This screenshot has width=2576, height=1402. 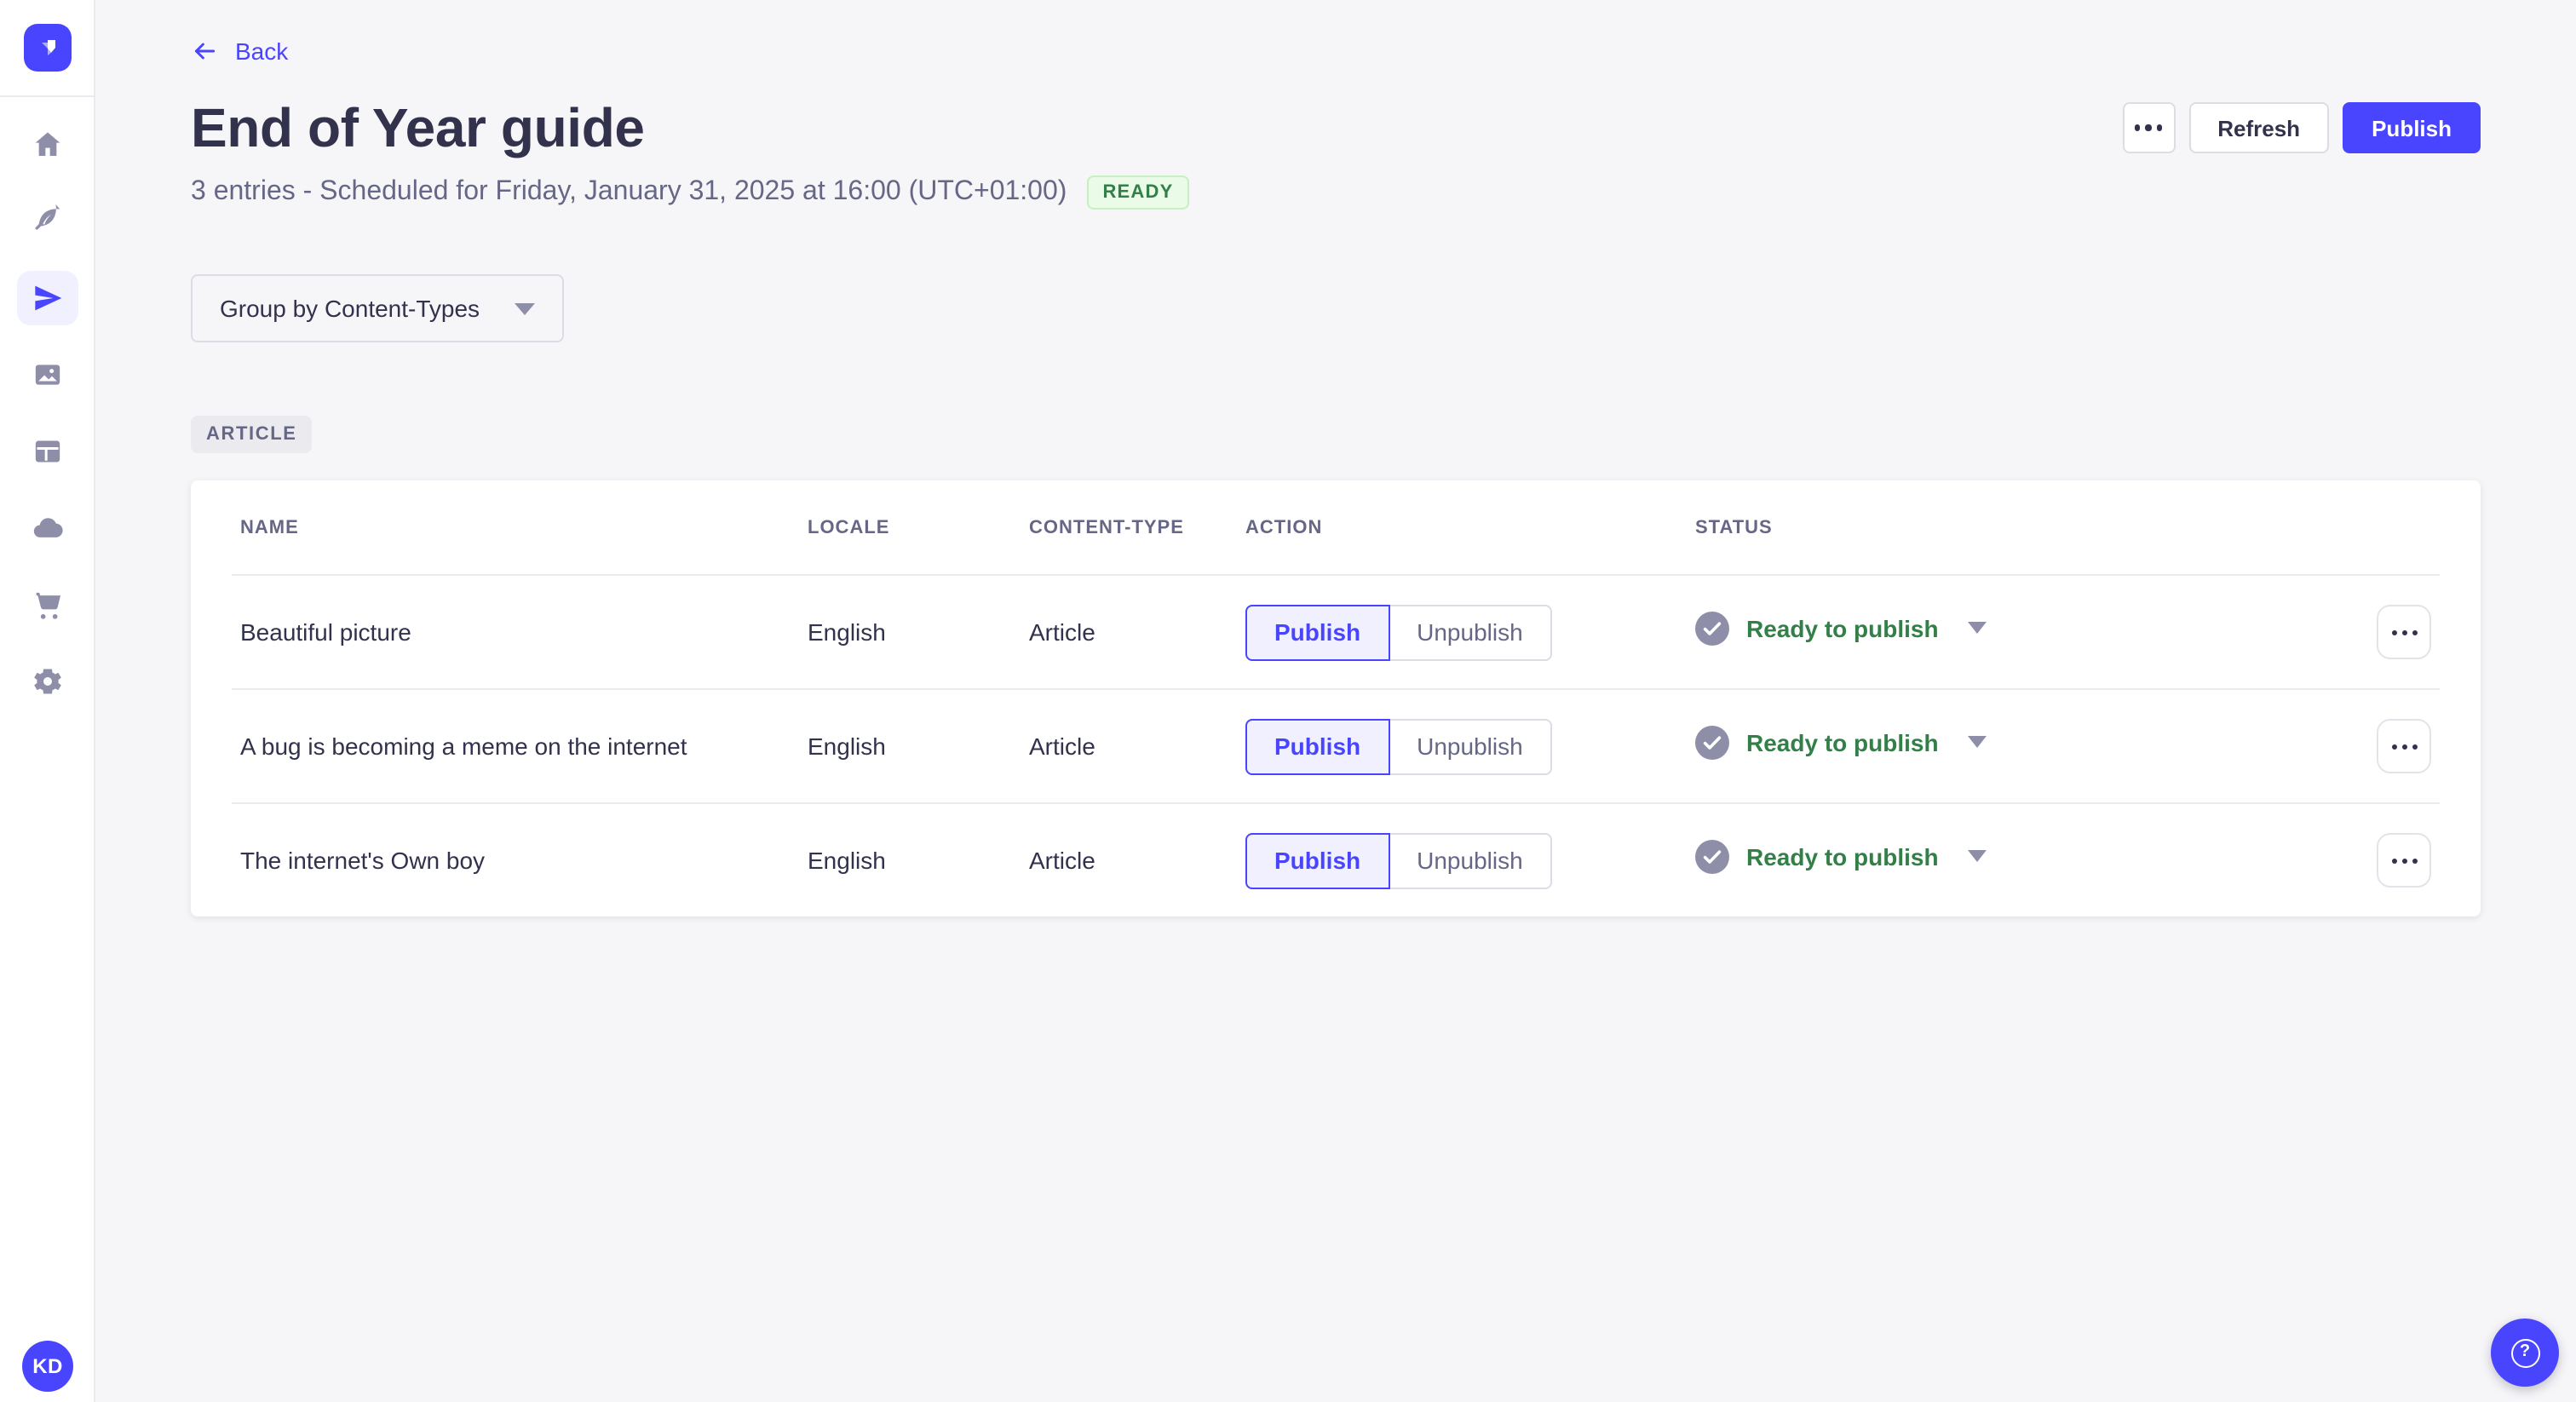 What do you see at coordinates (525, 308) in the screenshot?
I see `chevron-down-icon` at bounding box center [525, 308].